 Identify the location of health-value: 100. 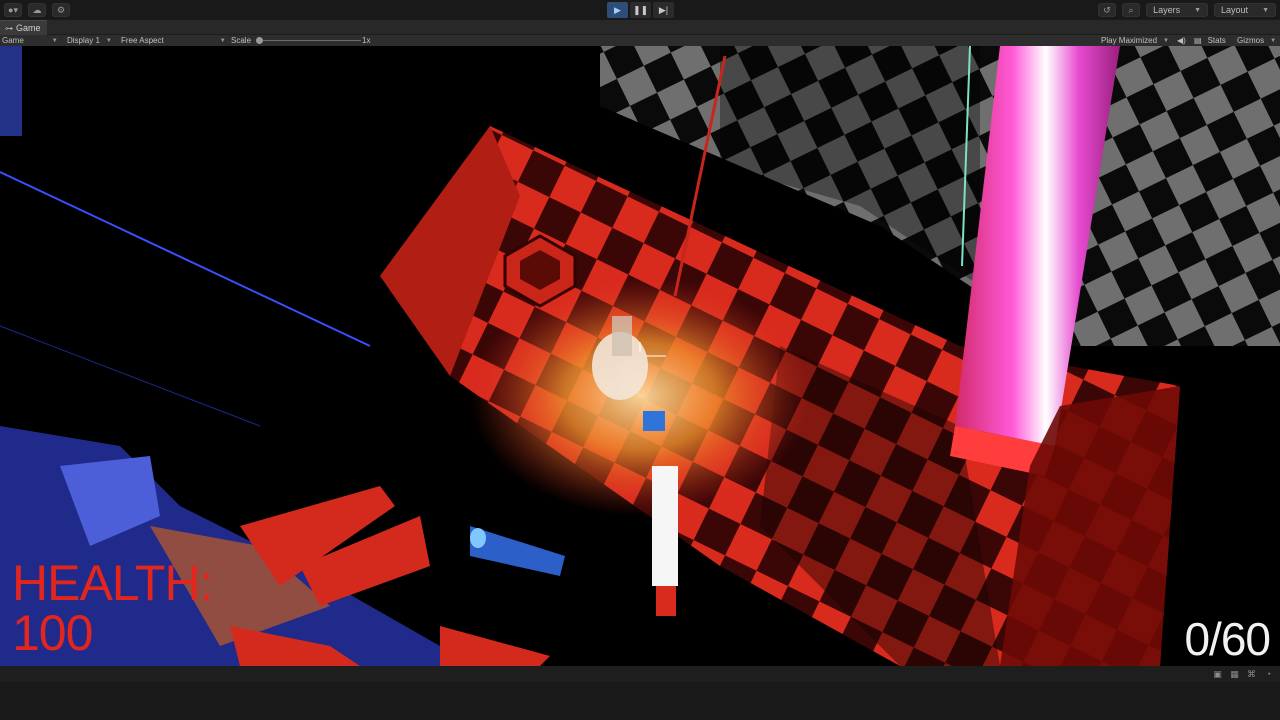
(52, 633).